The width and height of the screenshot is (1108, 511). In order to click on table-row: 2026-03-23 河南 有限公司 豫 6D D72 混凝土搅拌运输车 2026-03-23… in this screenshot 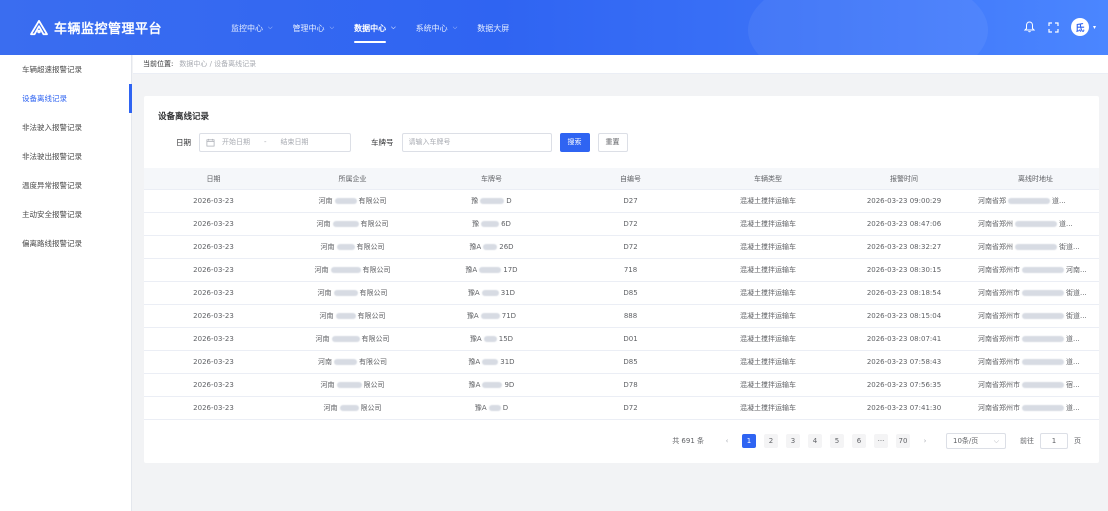, I will do `click(621, 224)`.